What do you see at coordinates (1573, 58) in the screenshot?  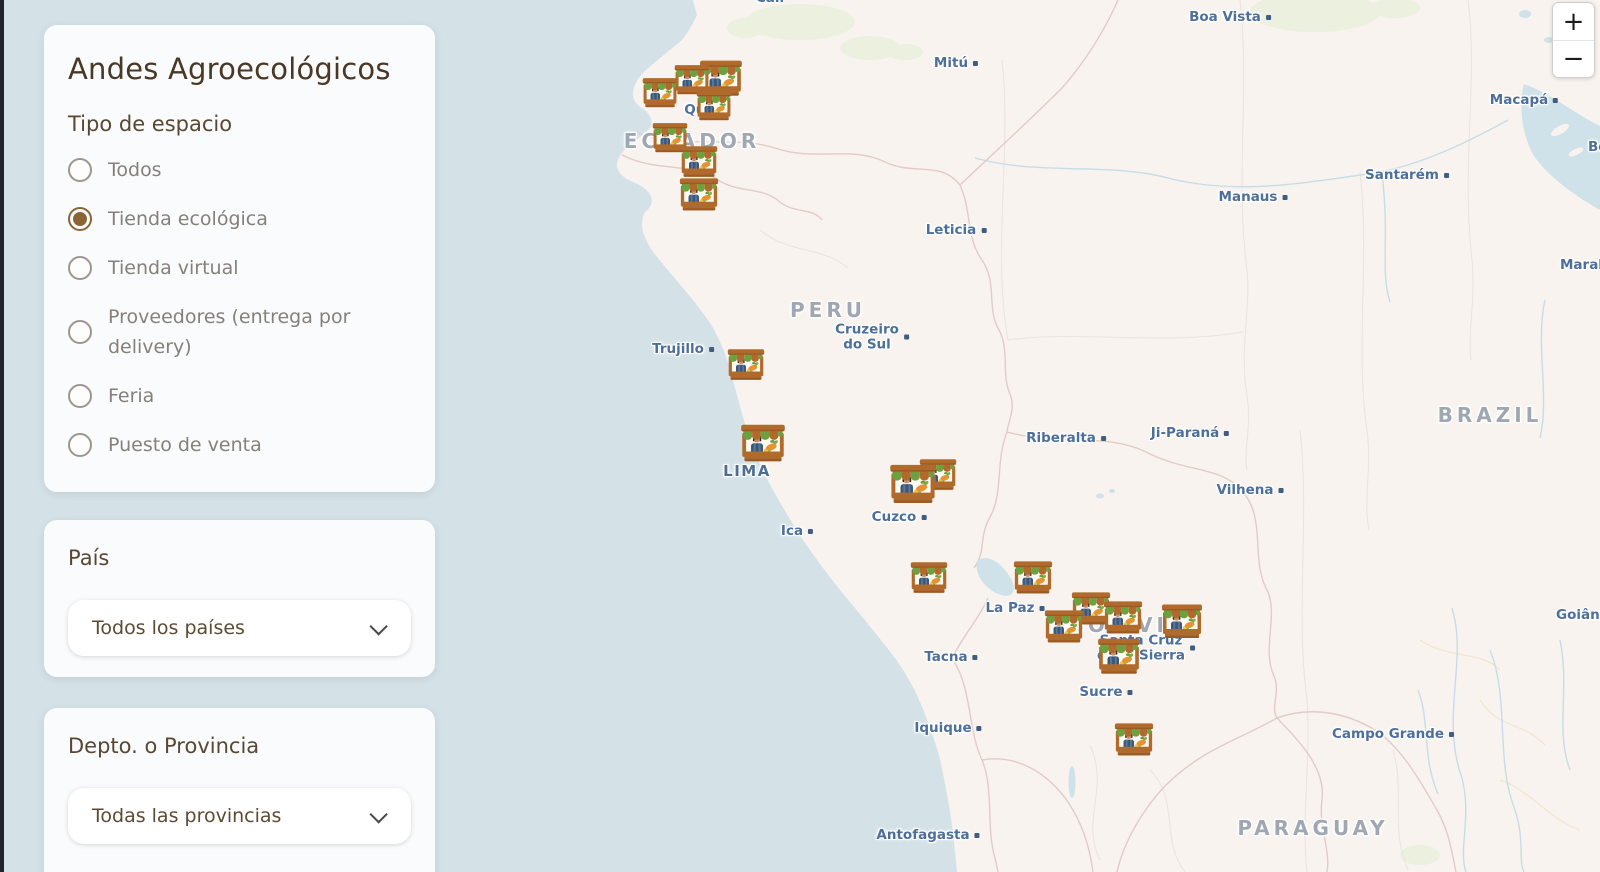 I see `zoom-out-button: −` at bounding box center [1573, 58].